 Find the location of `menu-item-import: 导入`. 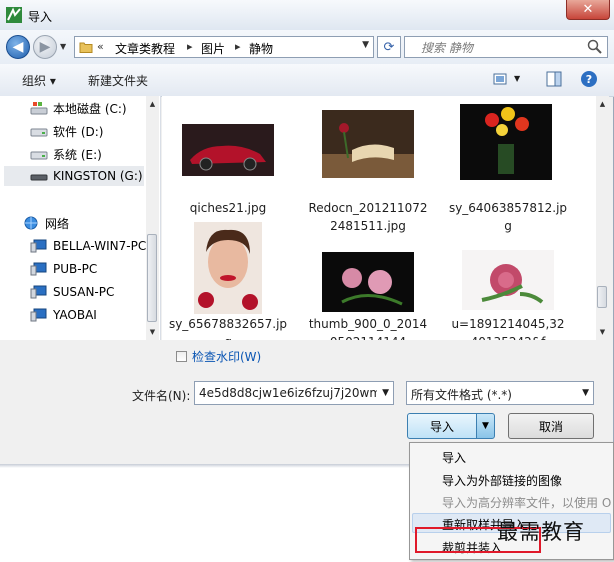

menu-item-import: 导入 is located at coordinates (454, 457).